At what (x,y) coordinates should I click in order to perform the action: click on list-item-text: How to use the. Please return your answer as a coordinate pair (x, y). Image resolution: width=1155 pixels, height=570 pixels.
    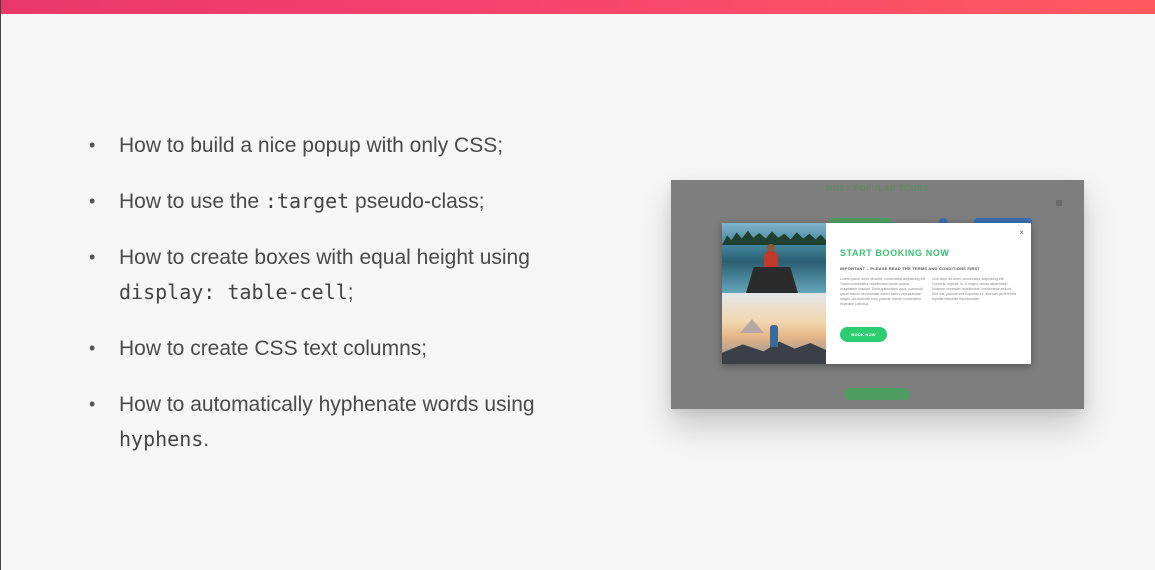
    Looking at the image, I should click on (192, 201).